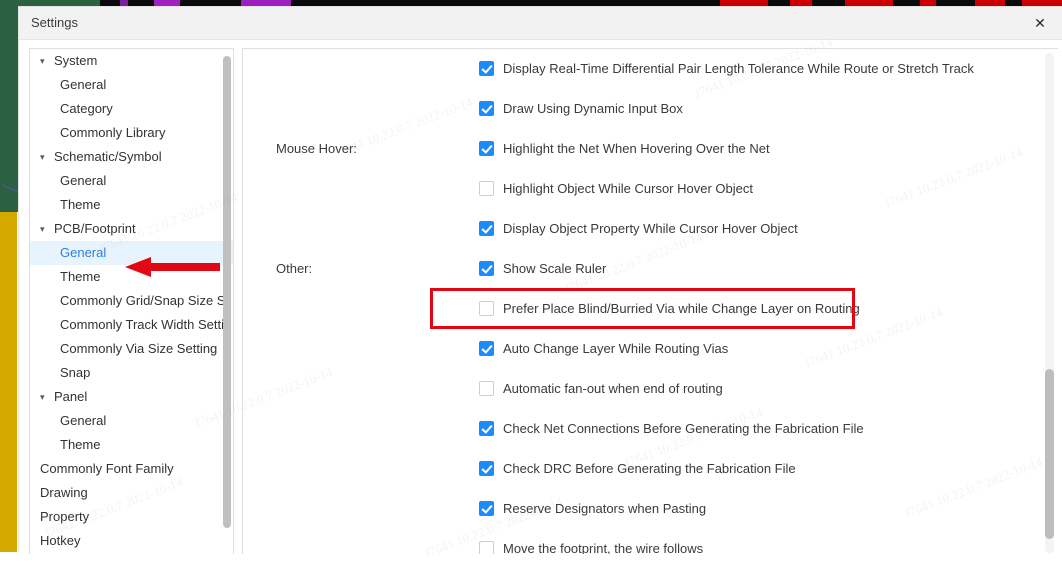  I want to click on sidebar-scrollbar, so click(227, 301).